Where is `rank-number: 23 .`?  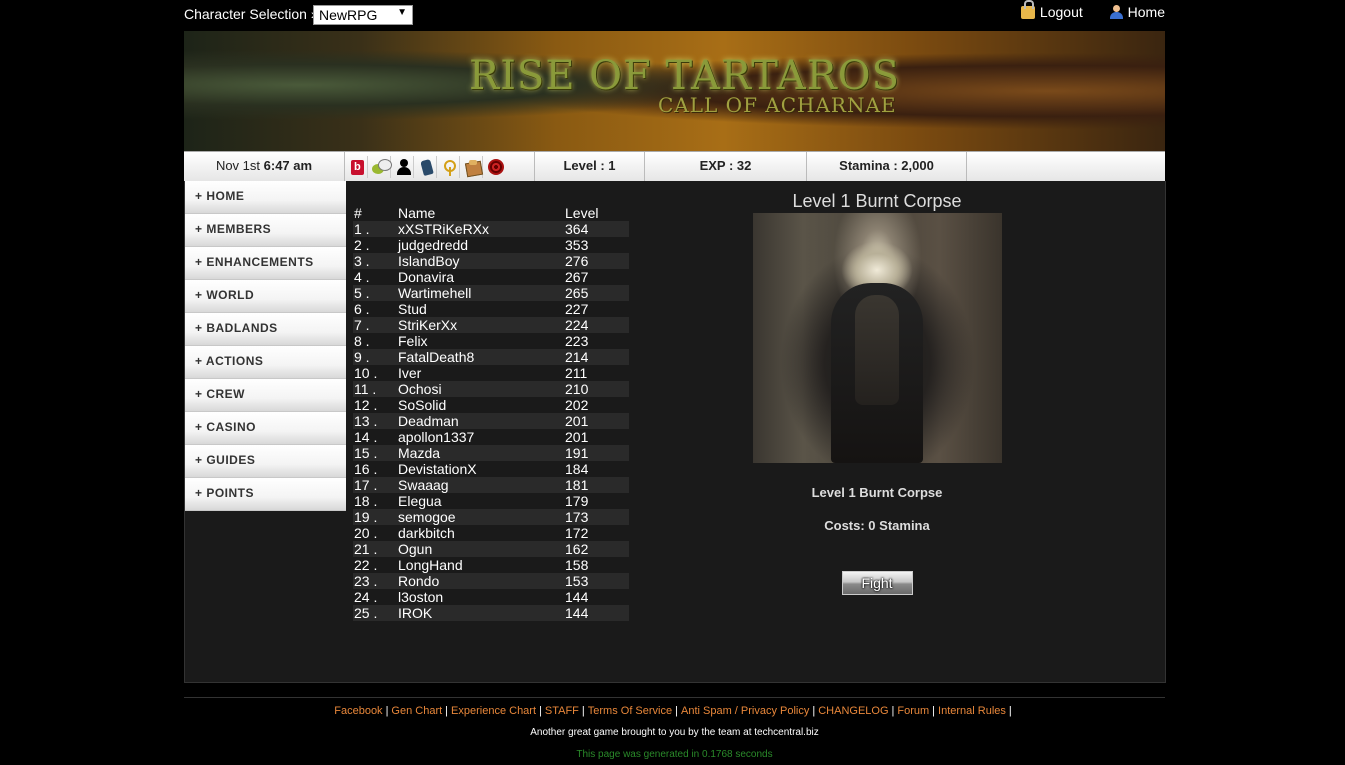
rank-number: 23 . is located at coordinates (366, 581).